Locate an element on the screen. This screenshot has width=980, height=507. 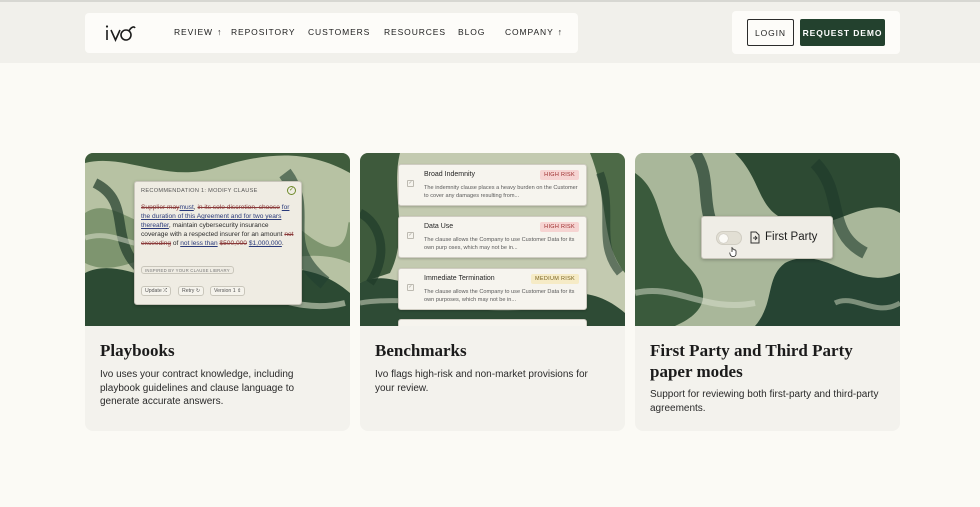
deleted-text: in its sole discretion, choose is located at coordinates (238, 207).